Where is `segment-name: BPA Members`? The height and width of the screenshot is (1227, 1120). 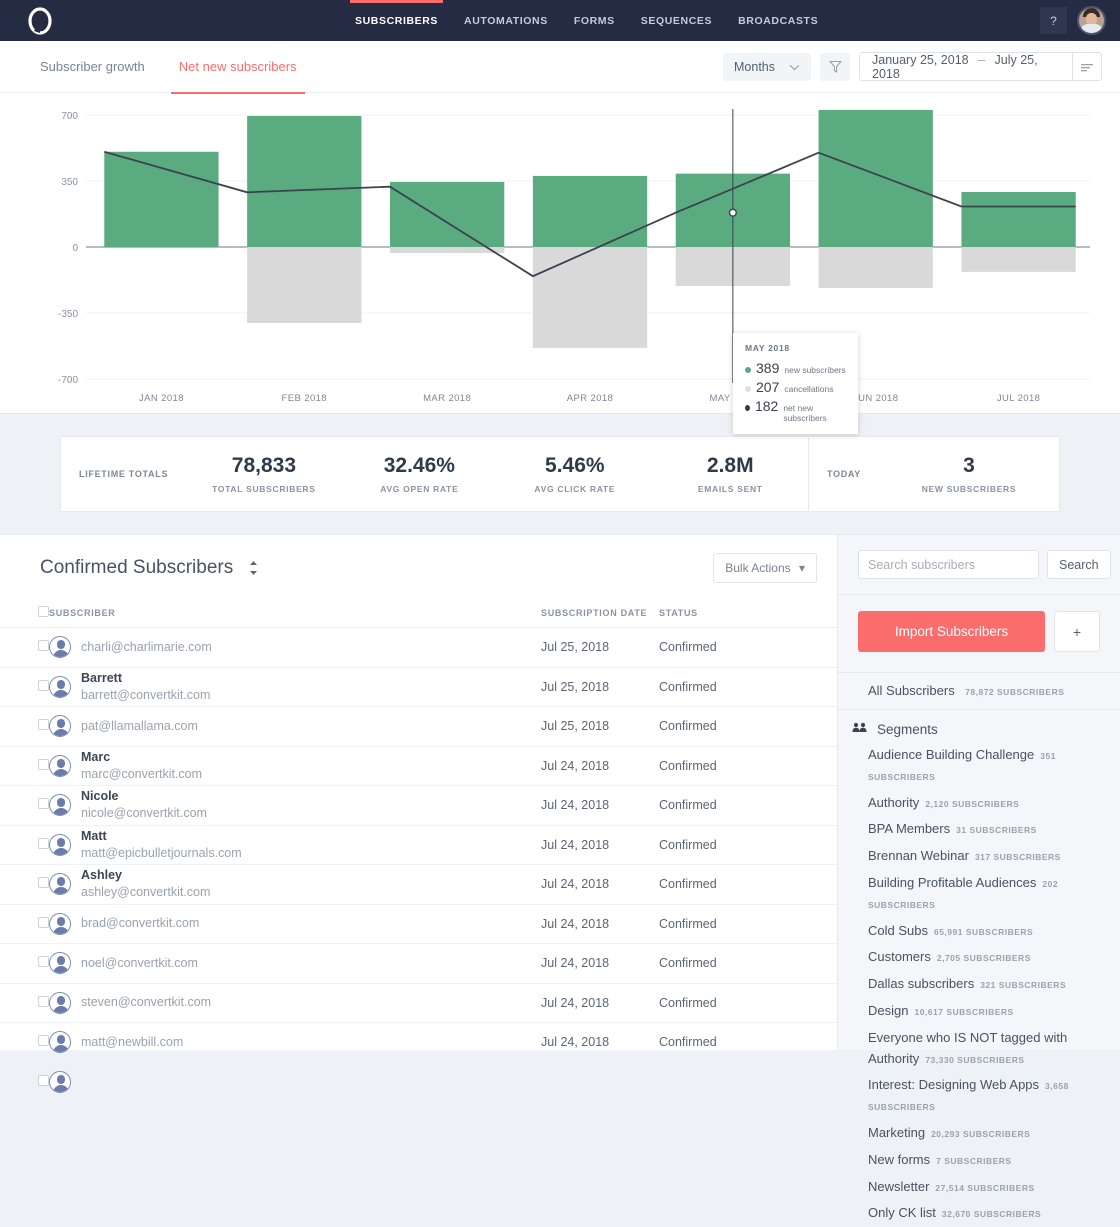 segment-name: BPA Members is located at coordinates (909, 829).